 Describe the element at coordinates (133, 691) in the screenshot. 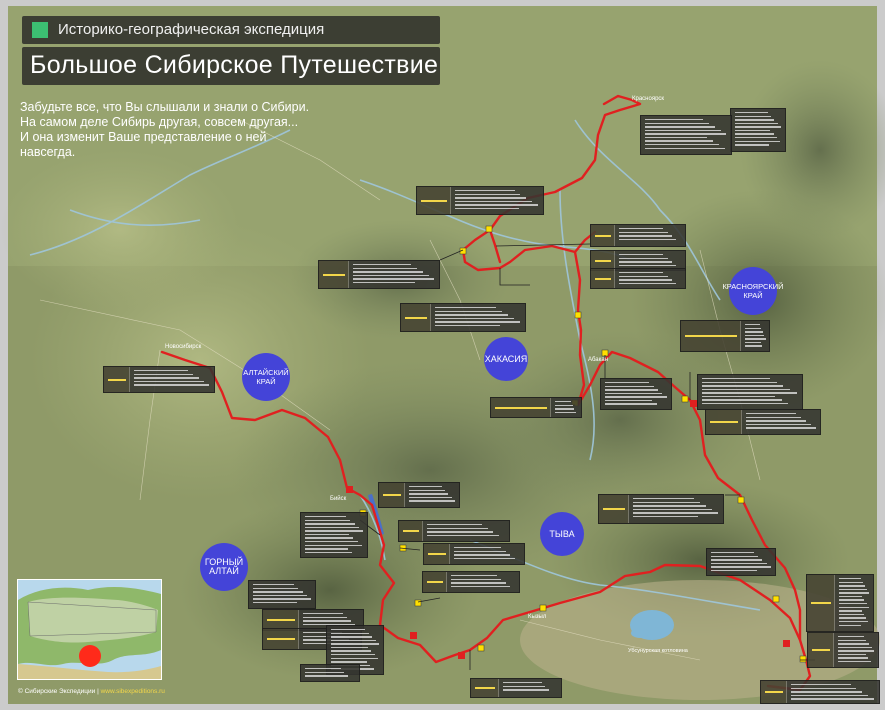

I see `website-link: www.sibexpeditions.ru` at that location.